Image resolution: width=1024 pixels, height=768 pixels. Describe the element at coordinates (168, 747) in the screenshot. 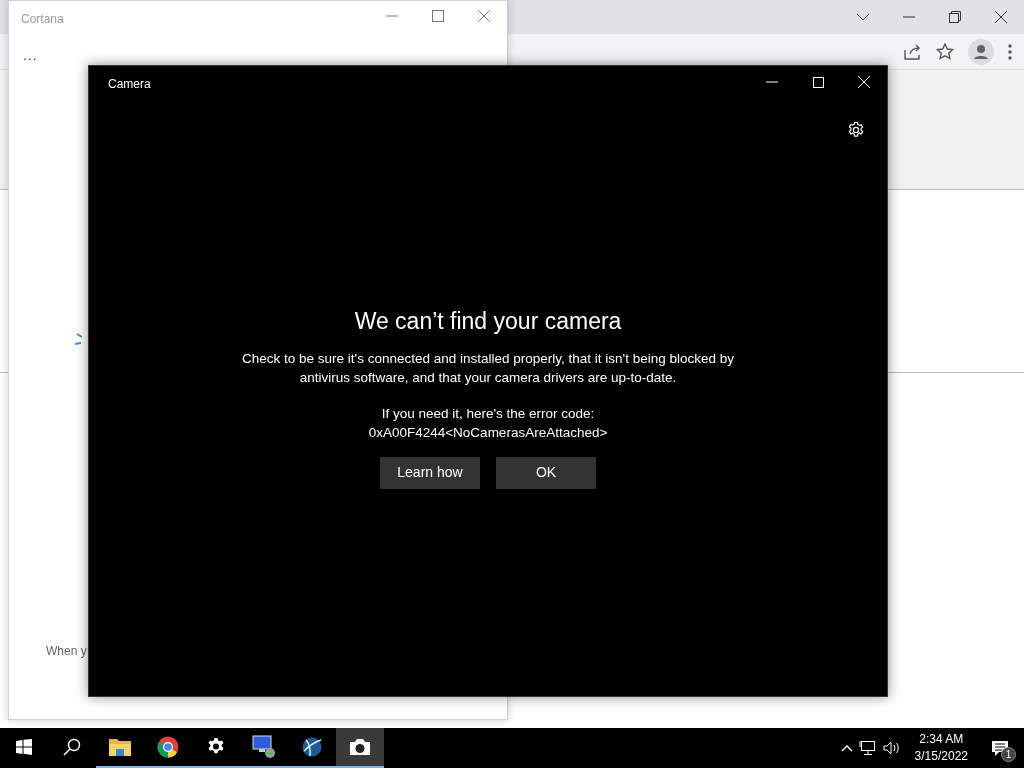

I see `browser-icon` at that location.